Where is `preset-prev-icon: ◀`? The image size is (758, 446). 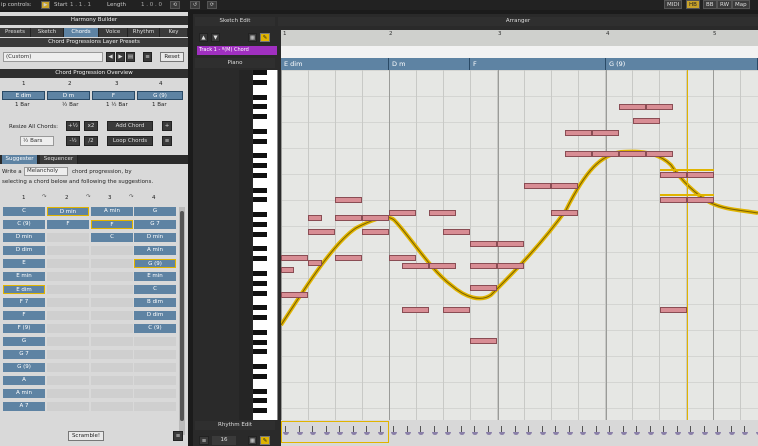 preset-prev-icon: ◀ is located at coordinates (110, 57).